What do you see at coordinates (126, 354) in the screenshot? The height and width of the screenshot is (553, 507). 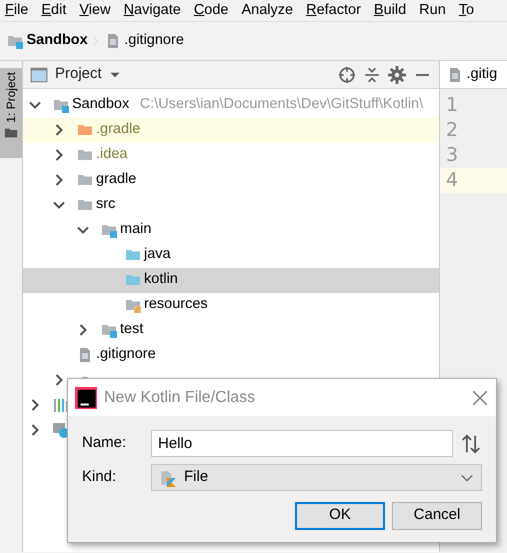 I see `tree-item-label: .gitignore` at bounding box center [126, 354].